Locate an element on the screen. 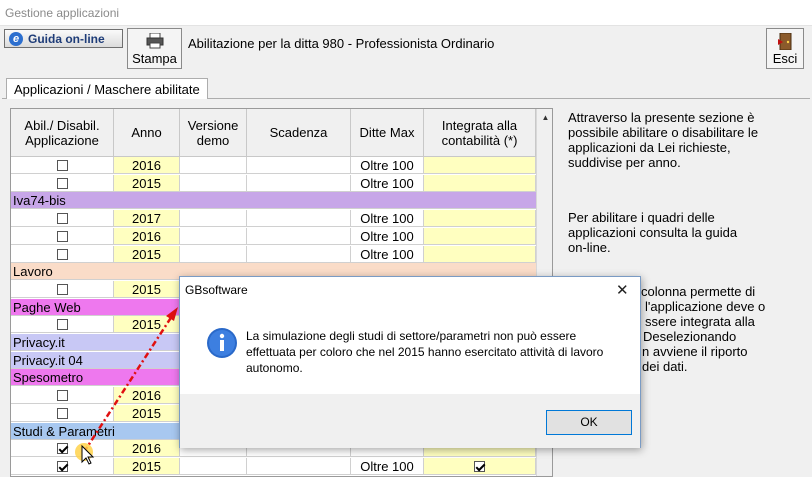 This screenshot has width=812, height=477. info-icon is located at coordinates (222, 343).